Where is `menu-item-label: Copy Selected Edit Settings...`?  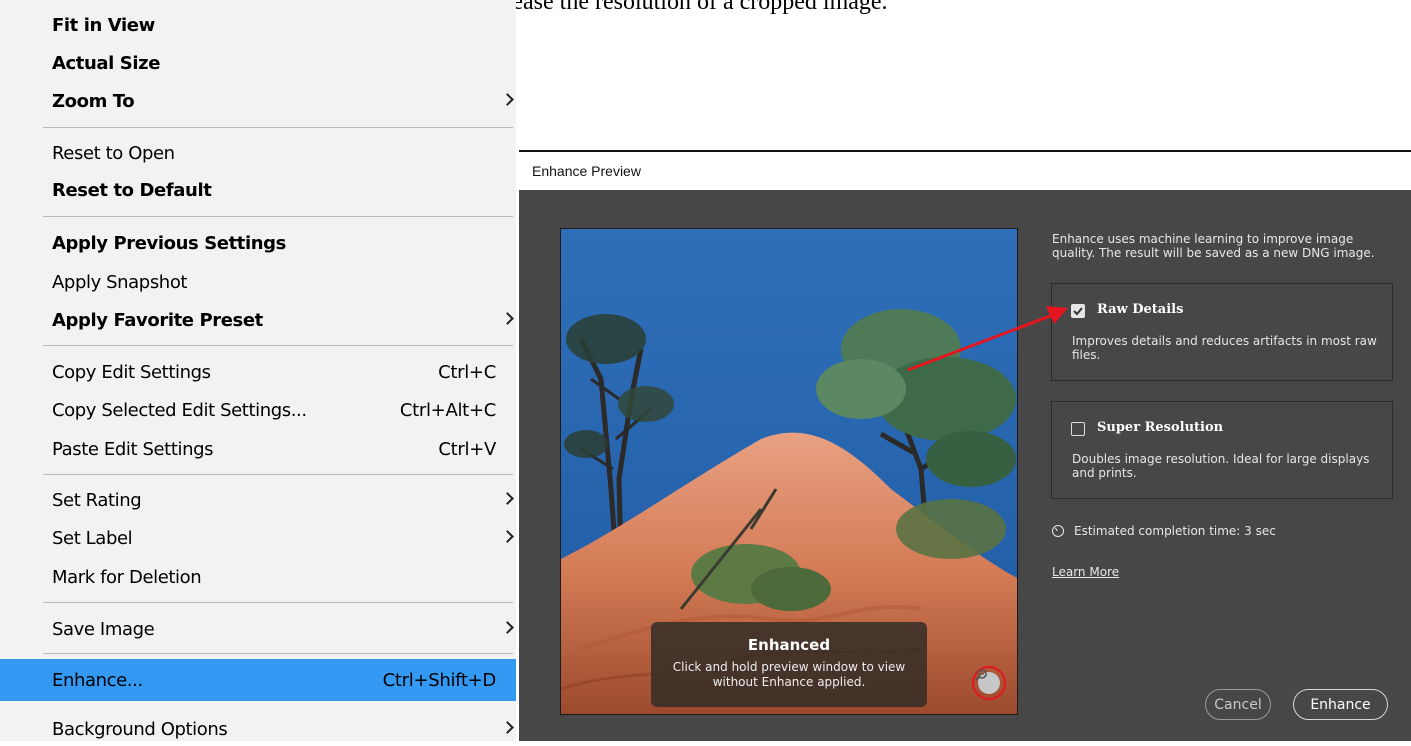
menu-item-label: Copy Selected Edit Settings... is located at coordinates (179, 410).